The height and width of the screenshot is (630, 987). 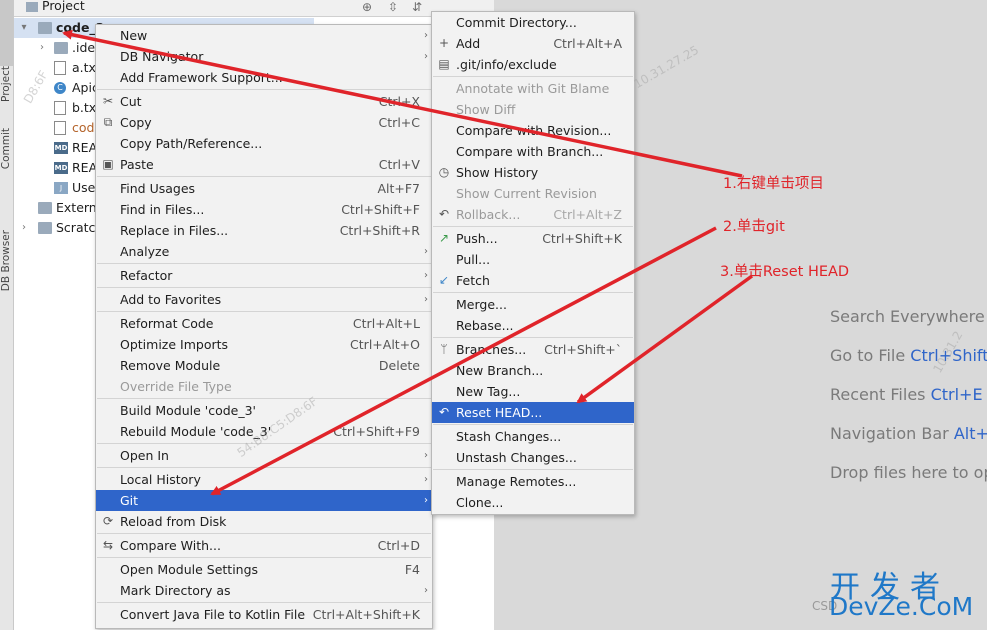 What do you see at coordinates (785, 272) in the screenshot?
I see `annotation-step-3: 3.单击Reset HEAD` at bounding box center [785, 272].